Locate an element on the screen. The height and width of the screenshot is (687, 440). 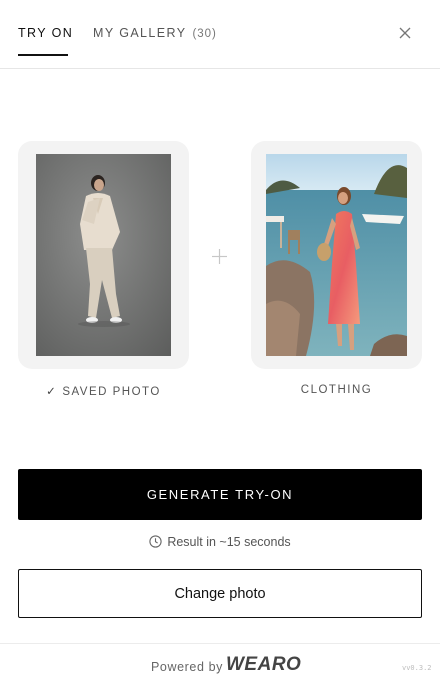
saved-photo-card is located at coordinates (103, 255).